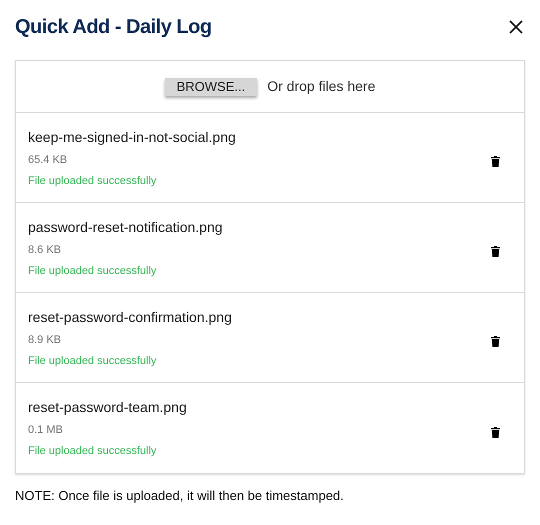 The image size is (540, 525). What do you see at coordinates (321, 86) in the screenshot?
I see `drop-hint: Or drop files here` at bounding box center [321, 86].